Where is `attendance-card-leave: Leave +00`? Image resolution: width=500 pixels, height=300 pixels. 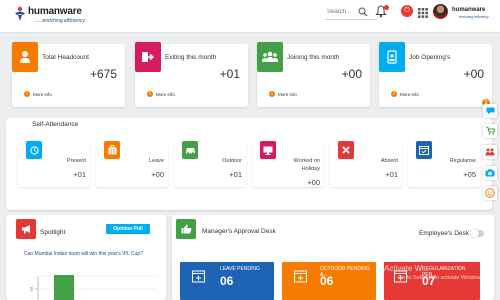 attendance-card-leave: Leave +00 is located at coordinates (132, 164).